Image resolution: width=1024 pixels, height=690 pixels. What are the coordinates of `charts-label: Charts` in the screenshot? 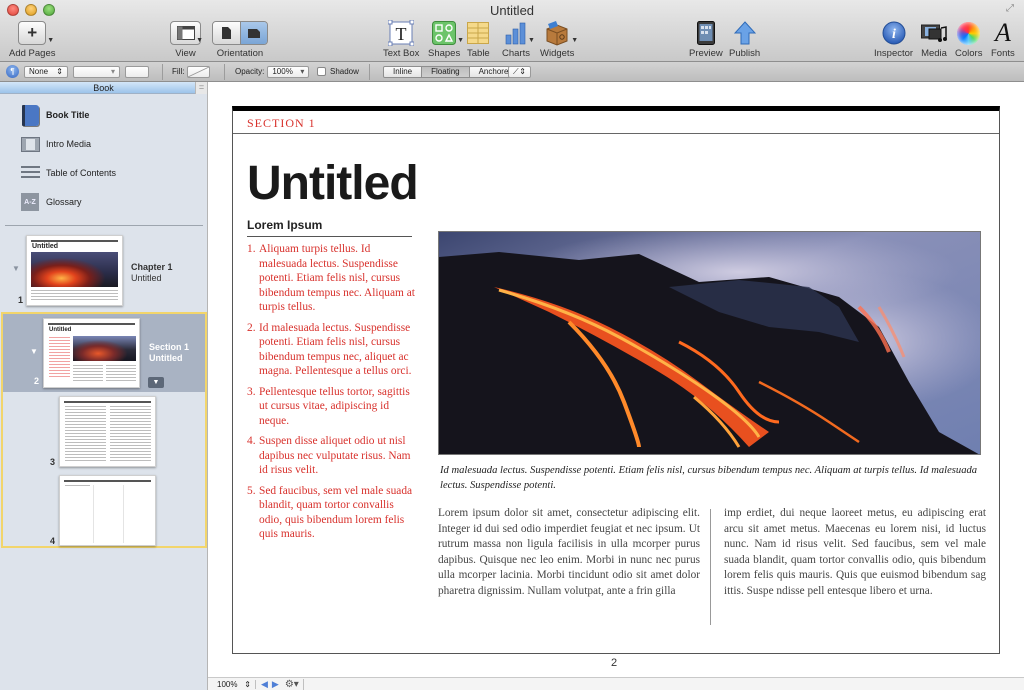 It's located at (516, 53).